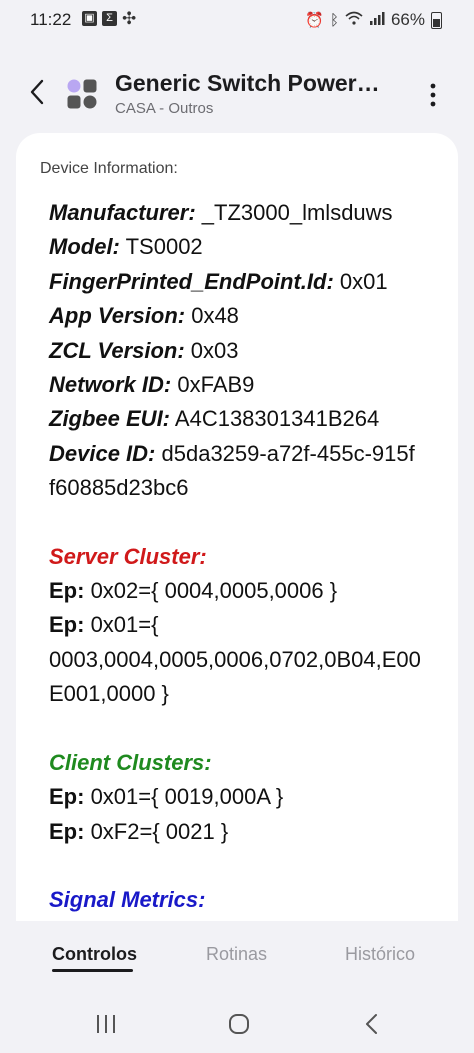  What do you see at coordinates (235, 659) in the screenshot?
I see `server-cluster-line: 0003,0004,0005,0006,0702,0B04,E00` at bounding box center [235, 659].